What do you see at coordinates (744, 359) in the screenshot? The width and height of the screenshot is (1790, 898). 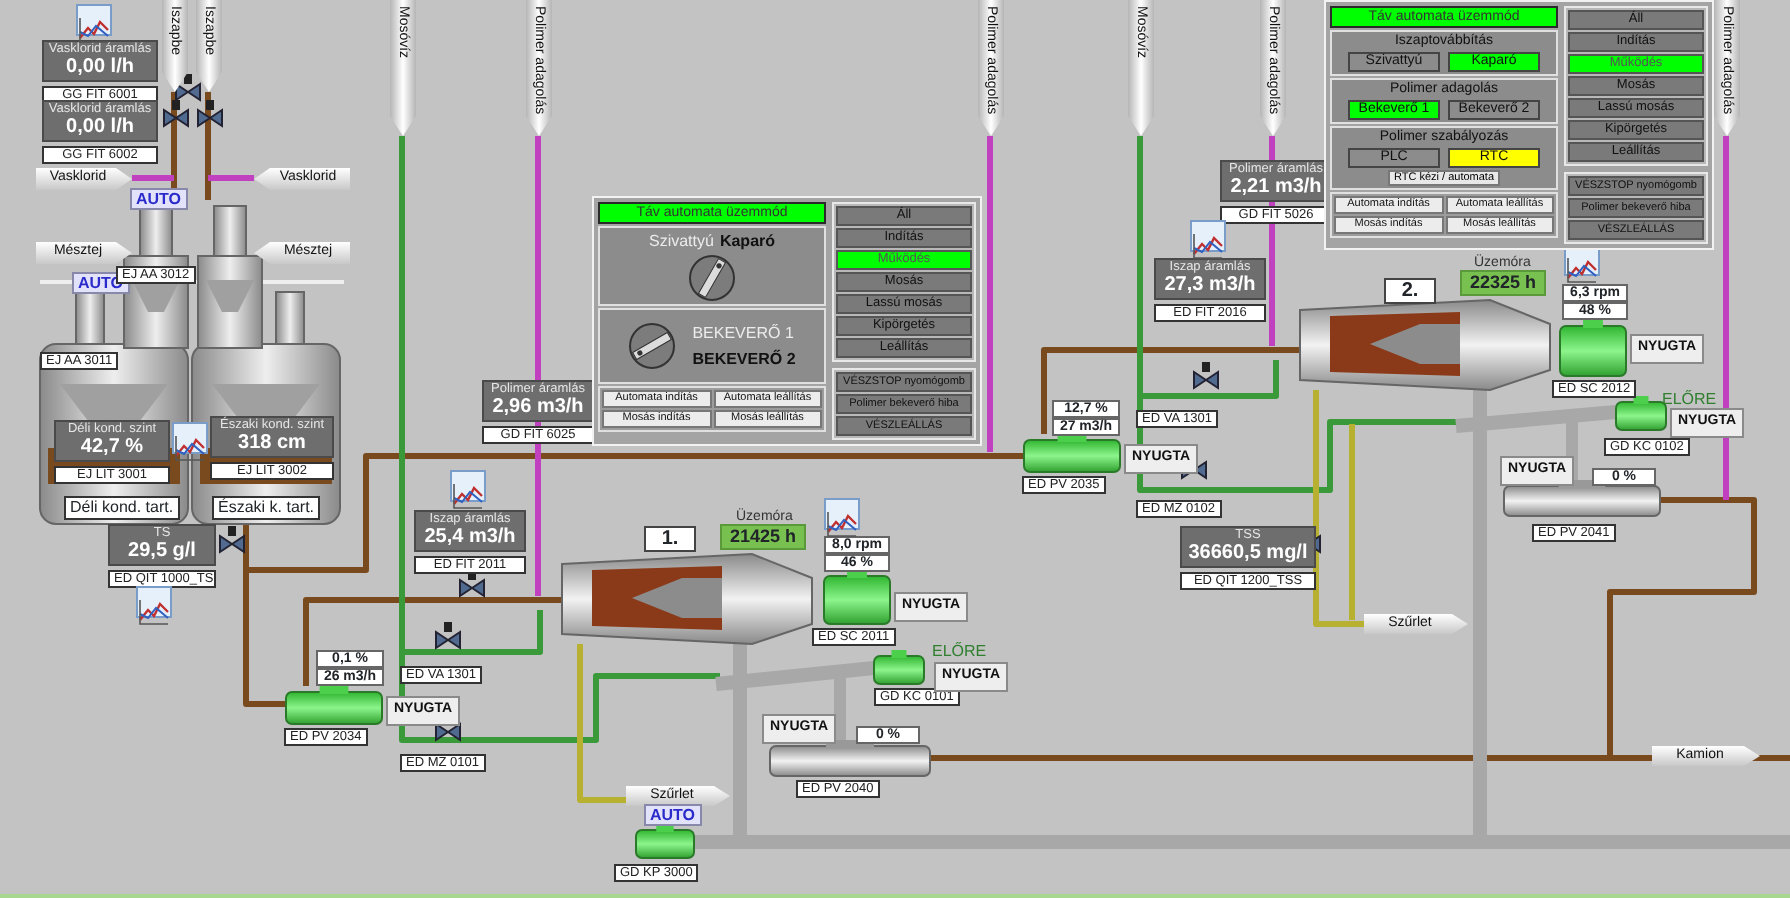 I see `selector-option: BEKEVERŐ 2` at bounding box center [744, 359].